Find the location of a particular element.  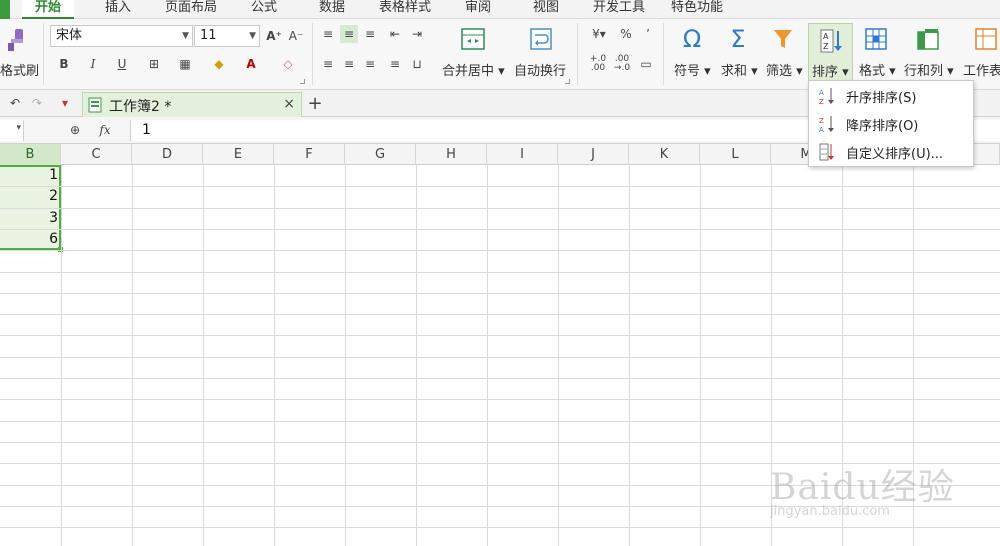

column-header-j: J is located at coordinates (593, 154).